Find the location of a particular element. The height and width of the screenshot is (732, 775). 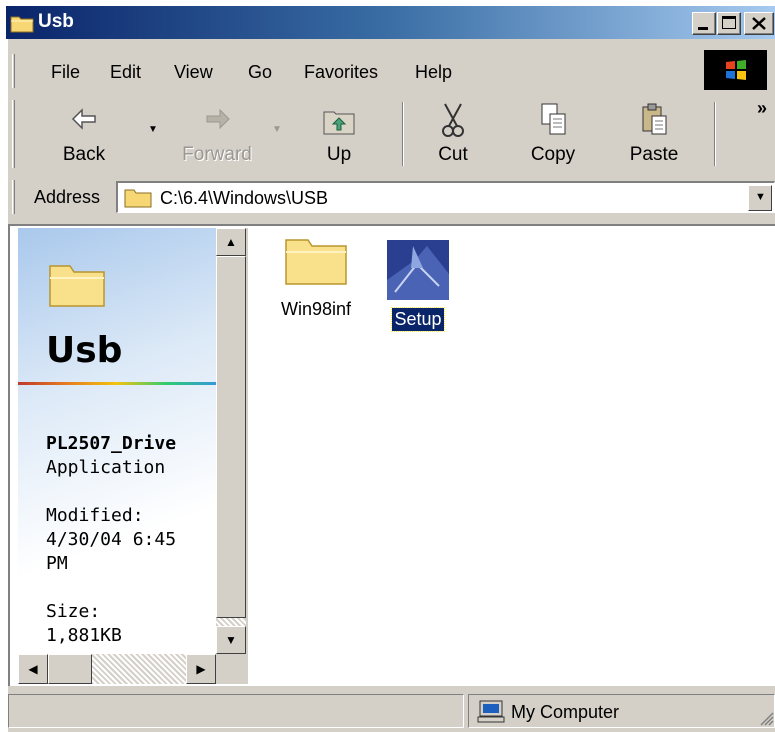

file-label-setup: Setup is located at coordinates (418, 319).